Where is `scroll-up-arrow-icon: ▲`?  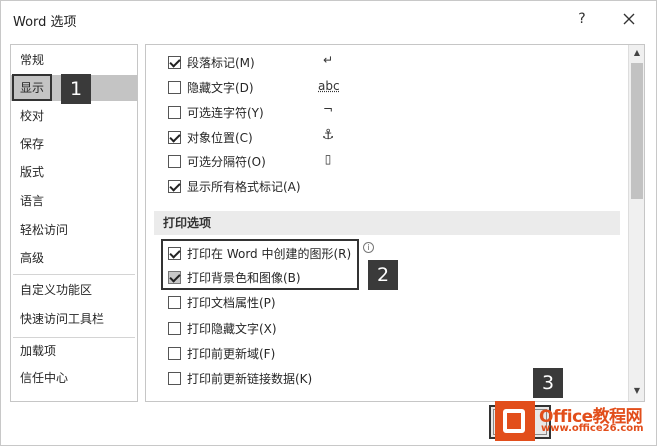 scroll-up-arrow-icon: ▲ is located at coordinates (636, 53).